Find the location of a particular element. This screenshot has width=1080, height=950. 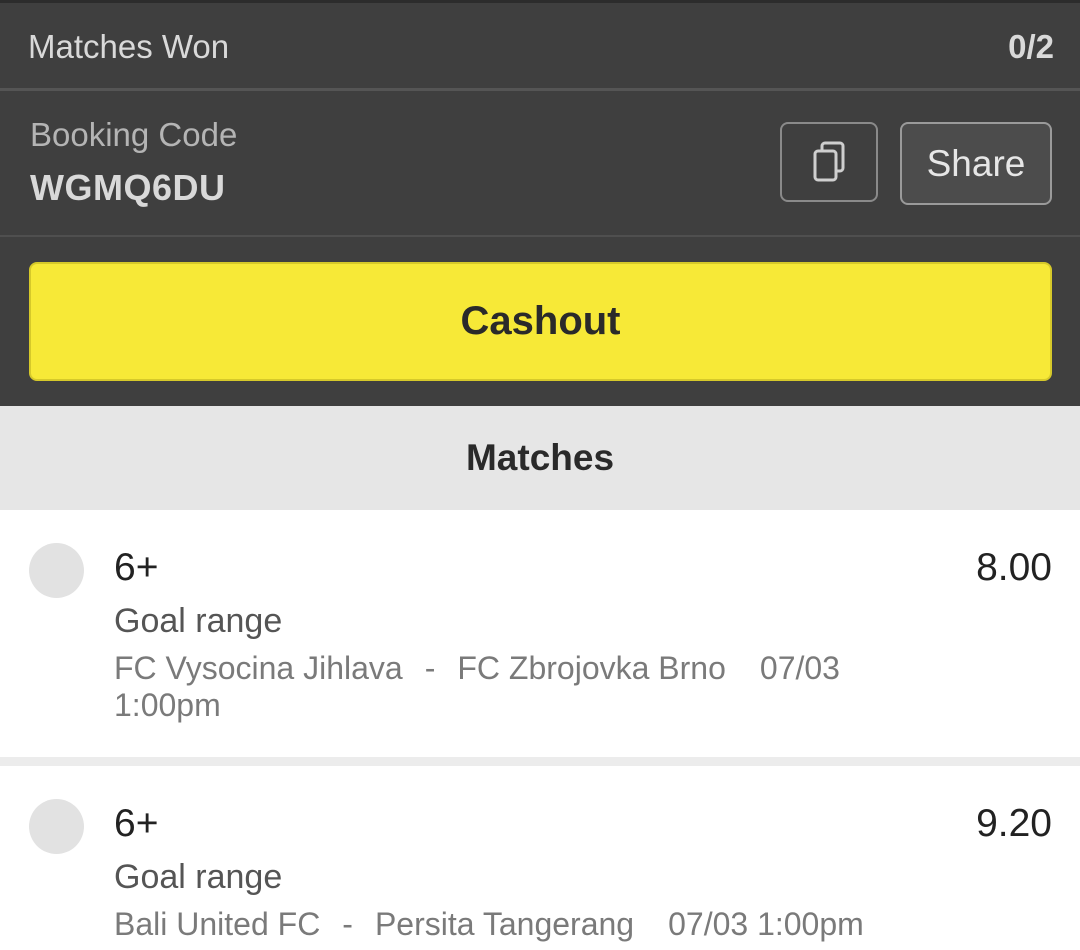

match-odds: 9.20 is located at coordinates (1014, 823).